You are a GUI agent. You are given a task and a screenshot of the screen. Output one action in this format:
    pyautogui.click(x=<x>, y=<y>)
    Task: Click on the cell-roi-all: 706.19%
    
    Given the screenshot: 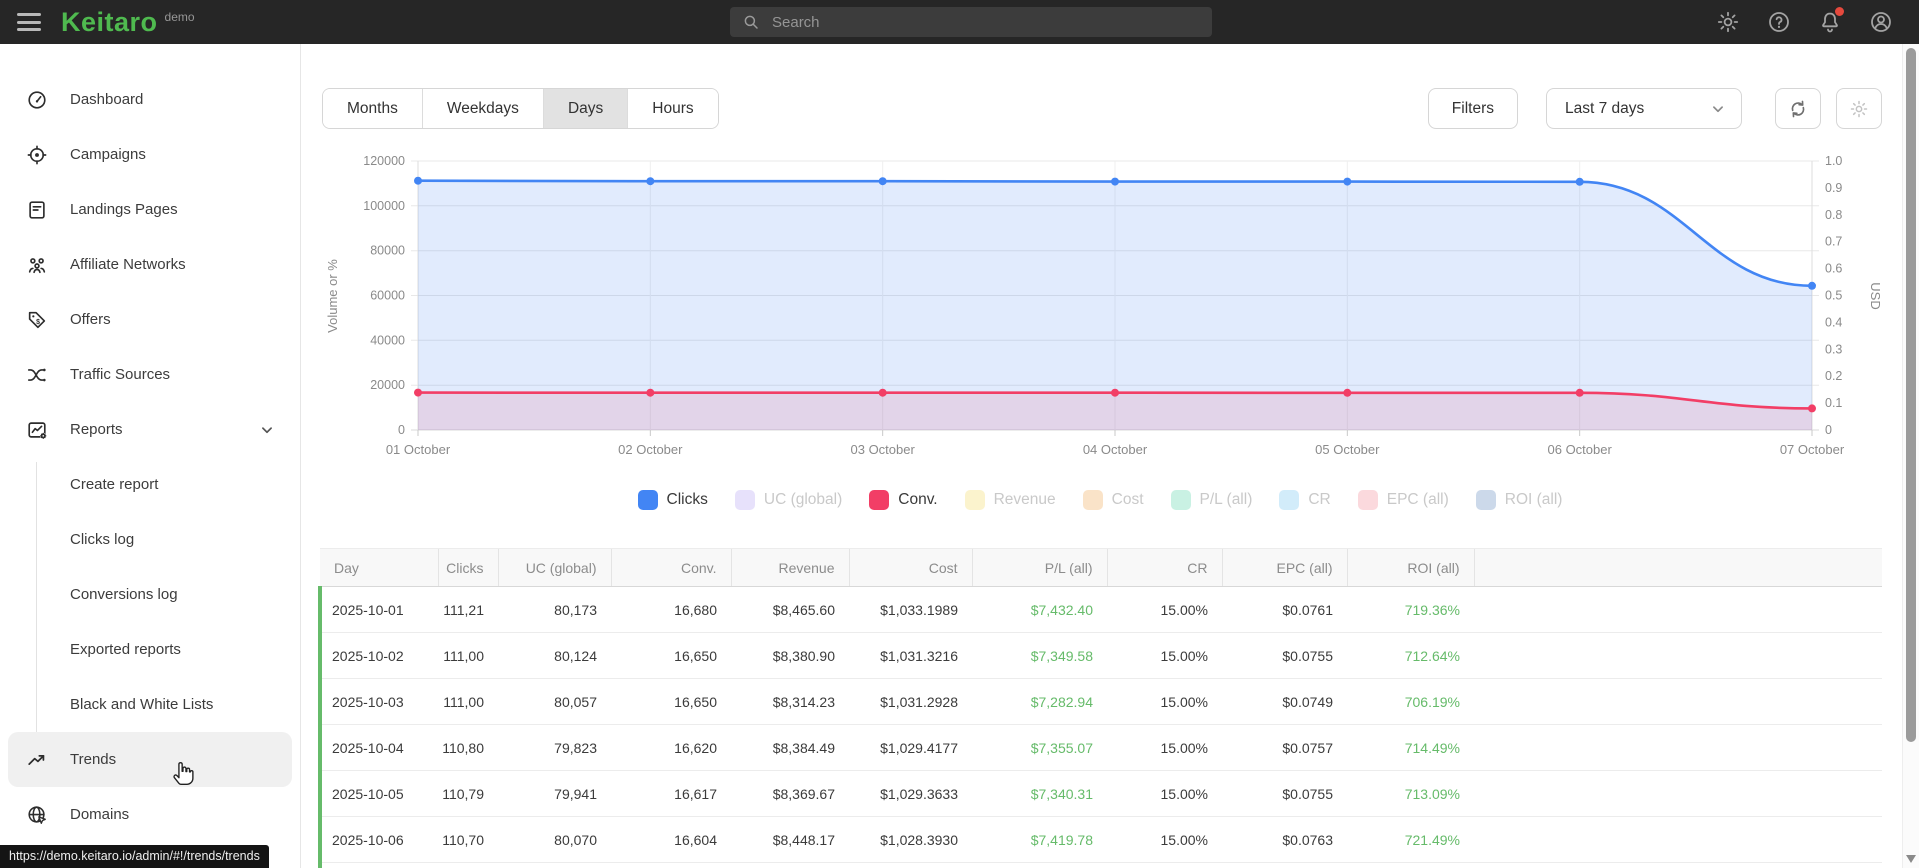 What is the action you would take?
    pyautogui.click(x=1410, y=701)
    